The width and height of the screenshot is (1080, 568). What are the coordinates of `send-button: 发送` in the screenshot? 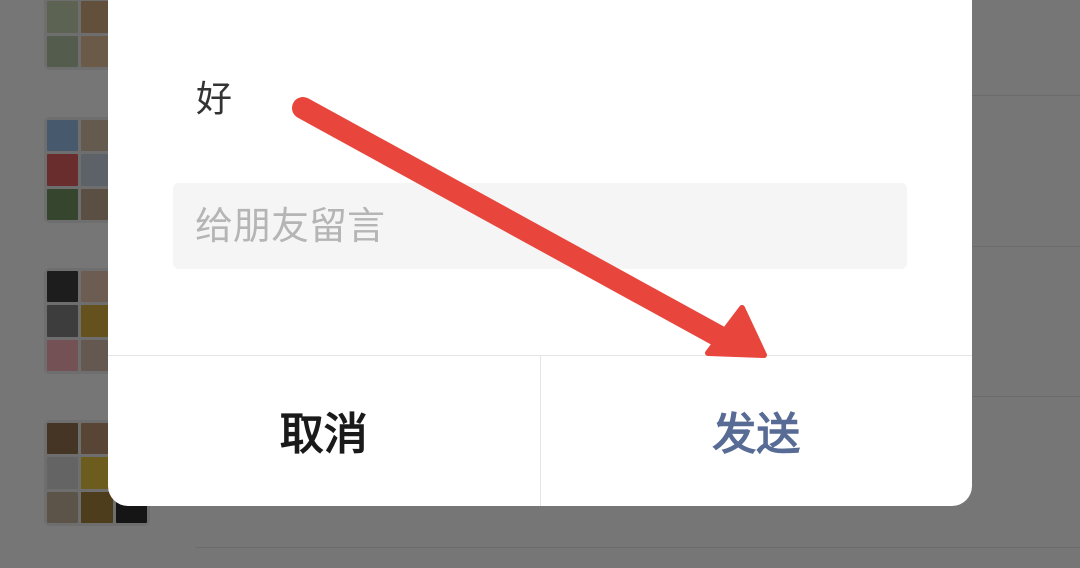 It's located at (757, 431).